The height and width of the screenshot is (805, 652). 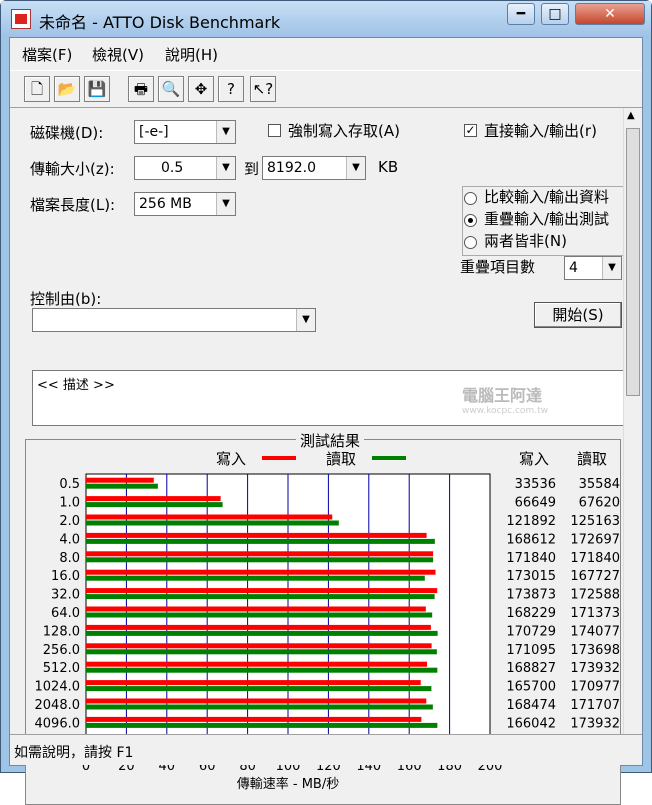 What do you see at coordinates (65, 576) in the screenshot?
I see `y-tick-label: 16.0` at bounding box center [65, 576].